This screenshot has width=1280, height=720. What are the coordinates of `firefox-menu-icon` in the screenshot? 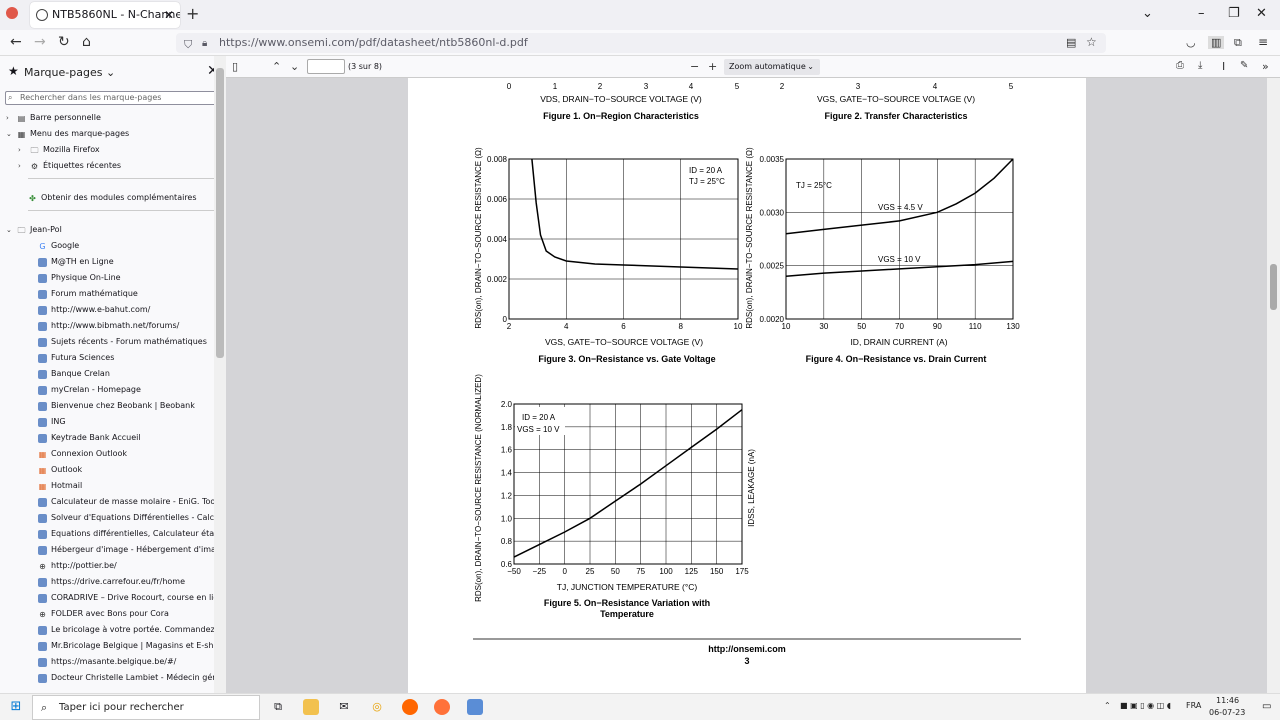 It's located at (12, 13).